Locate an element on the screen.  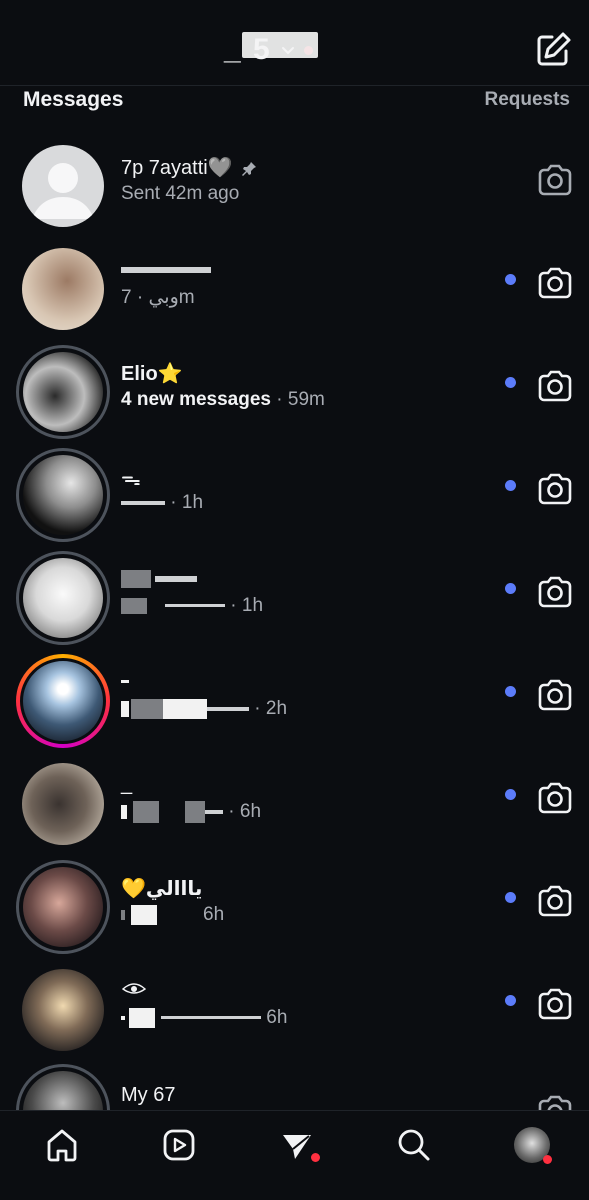
section-title: Messages is located at coordinates (73, 99).